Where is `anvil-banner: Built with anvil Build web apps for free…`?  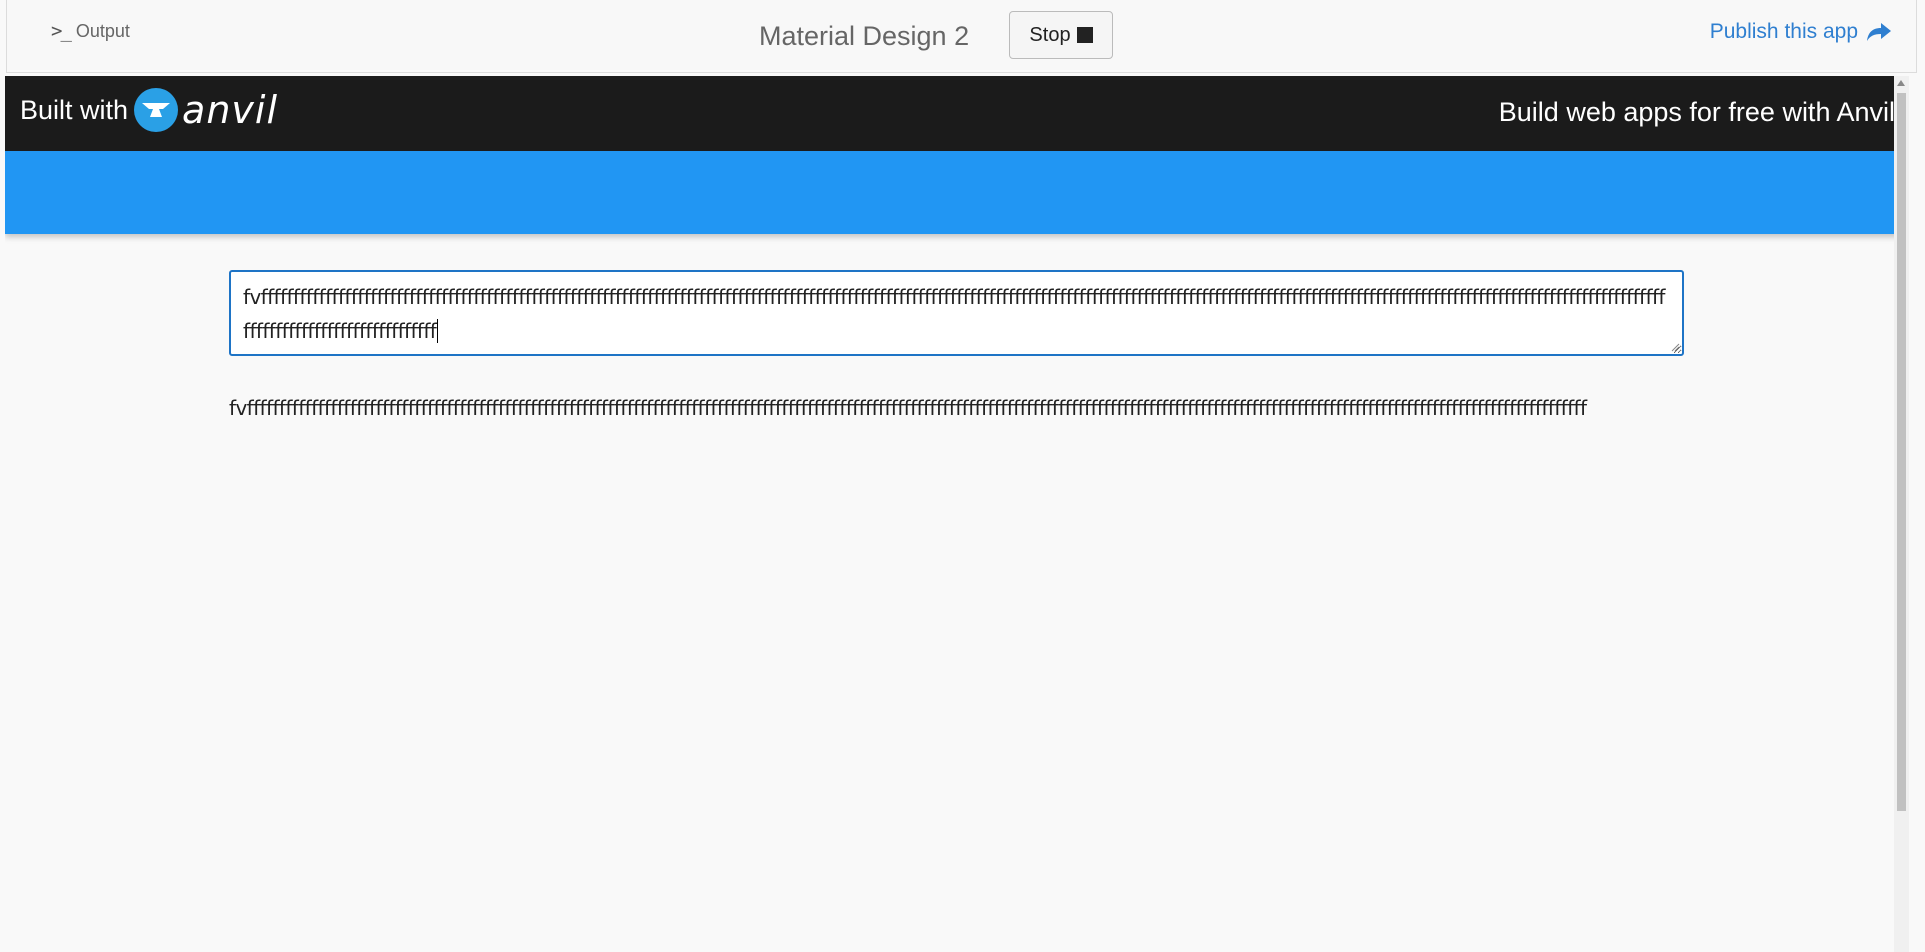
anvil-banner: Built with anvil Build web apps for free… is located at coordinates (957, 113).